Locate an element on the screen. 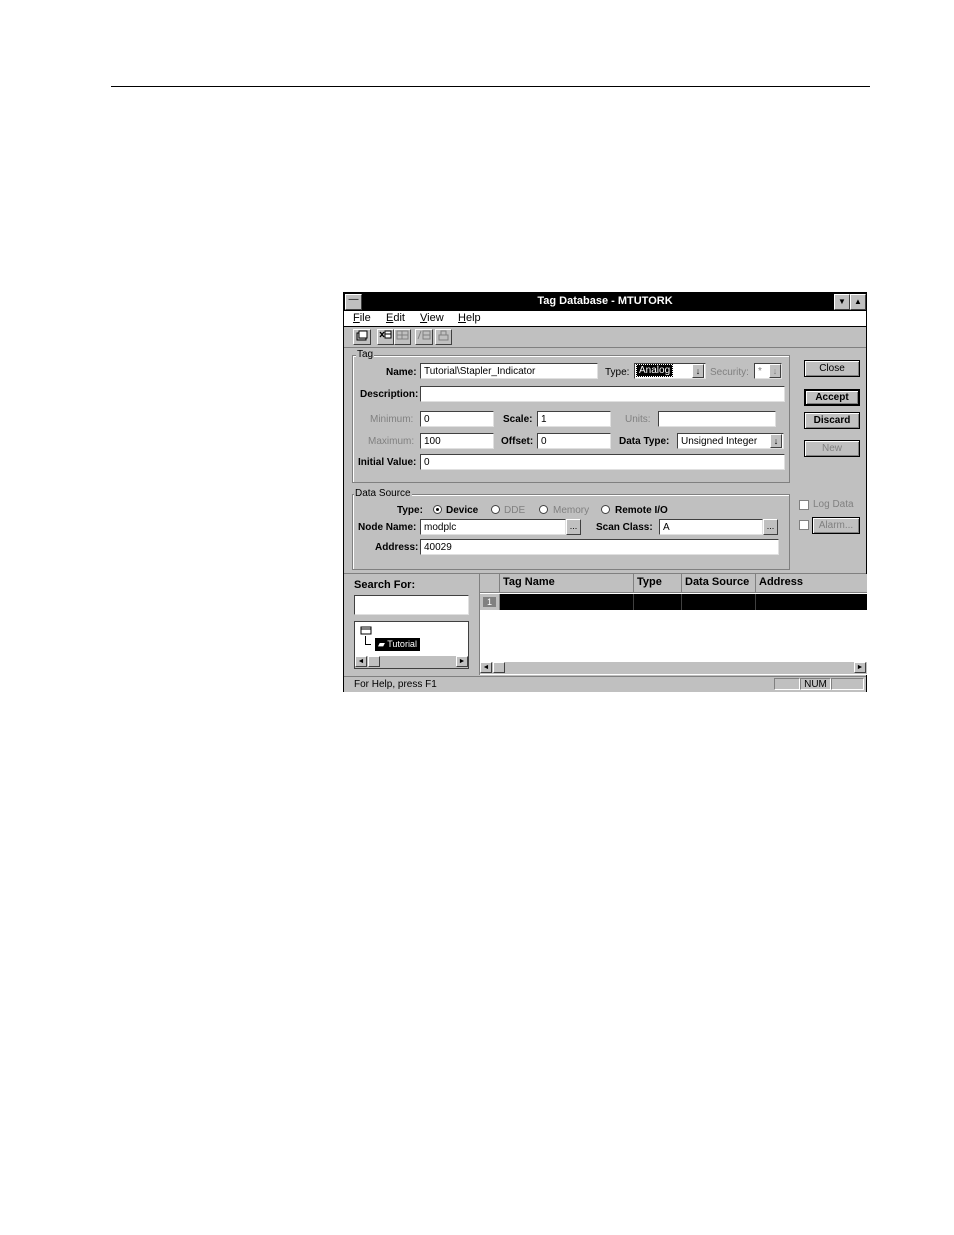  scroll-thumb is located at coordinates (374, 661).